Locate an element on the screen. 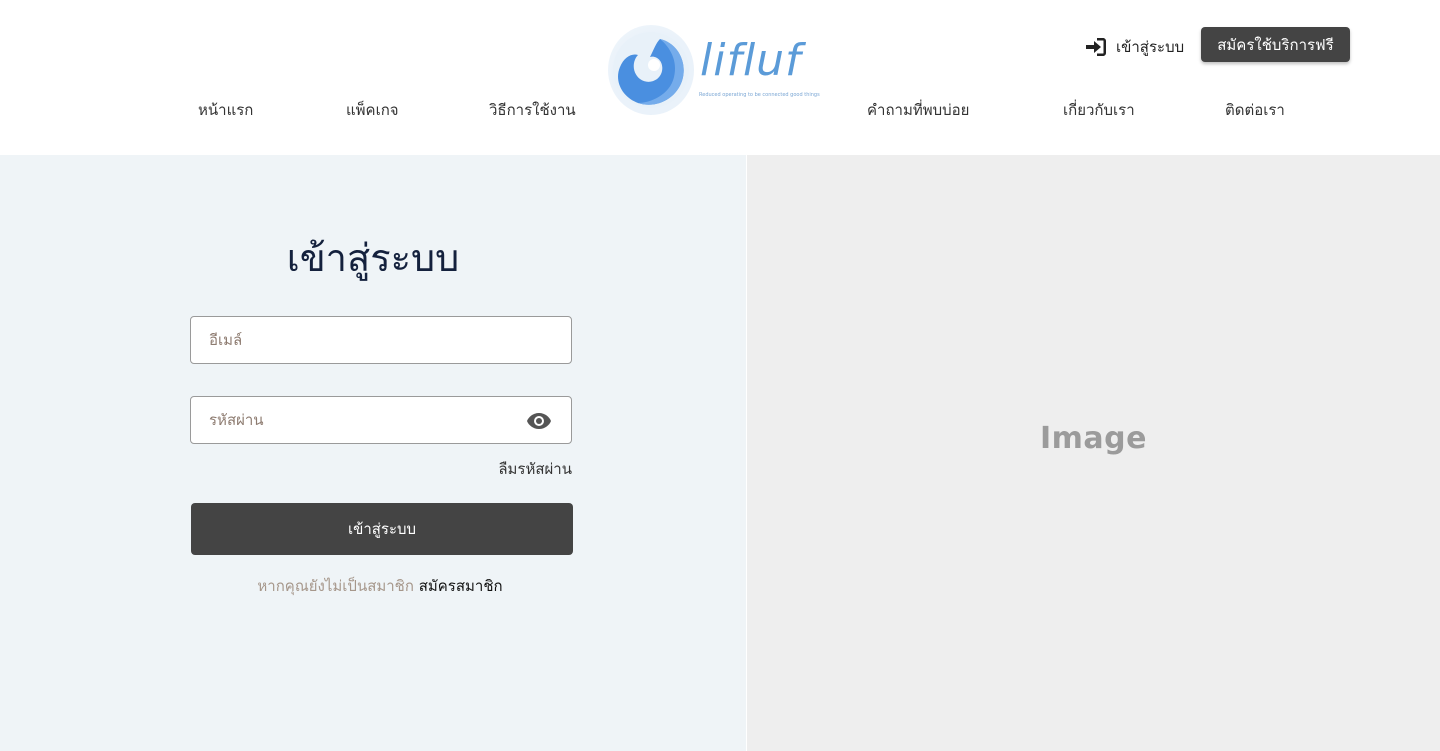 Image resolution: width=1440 pixels, height=751 pixels. logo-circle is located at coordinates (651, 70).